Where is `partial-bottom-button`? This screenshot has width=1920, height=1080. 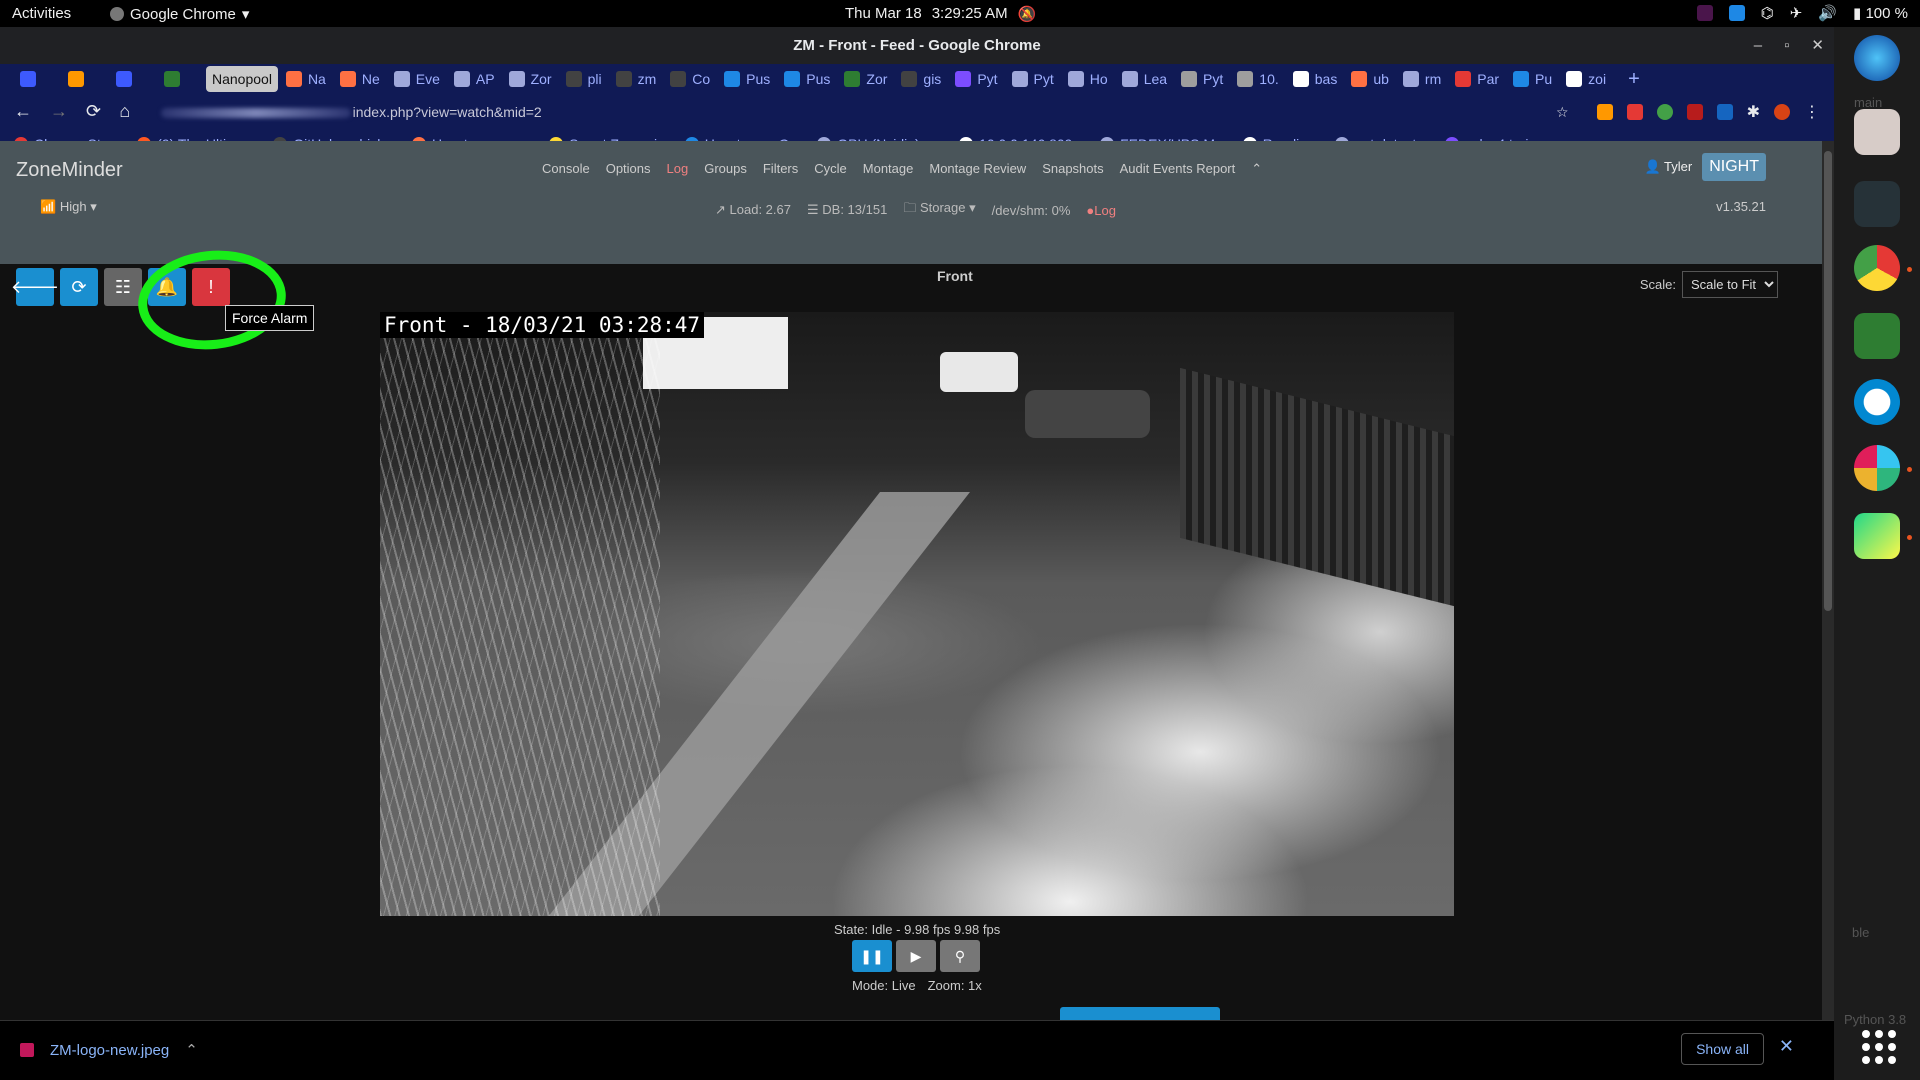 partial-bottom-button is located at coordinates (1140, 1014).